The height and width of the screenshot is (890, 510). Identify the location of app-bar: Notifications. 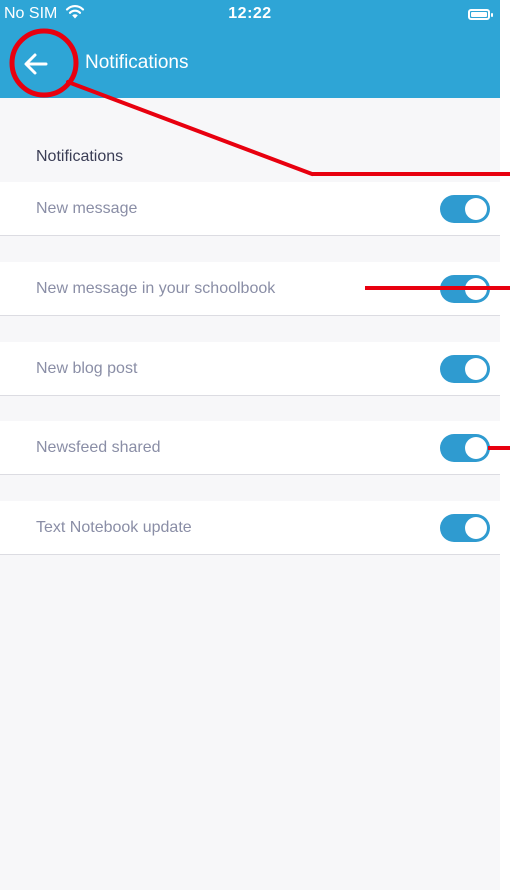
(250, 64).